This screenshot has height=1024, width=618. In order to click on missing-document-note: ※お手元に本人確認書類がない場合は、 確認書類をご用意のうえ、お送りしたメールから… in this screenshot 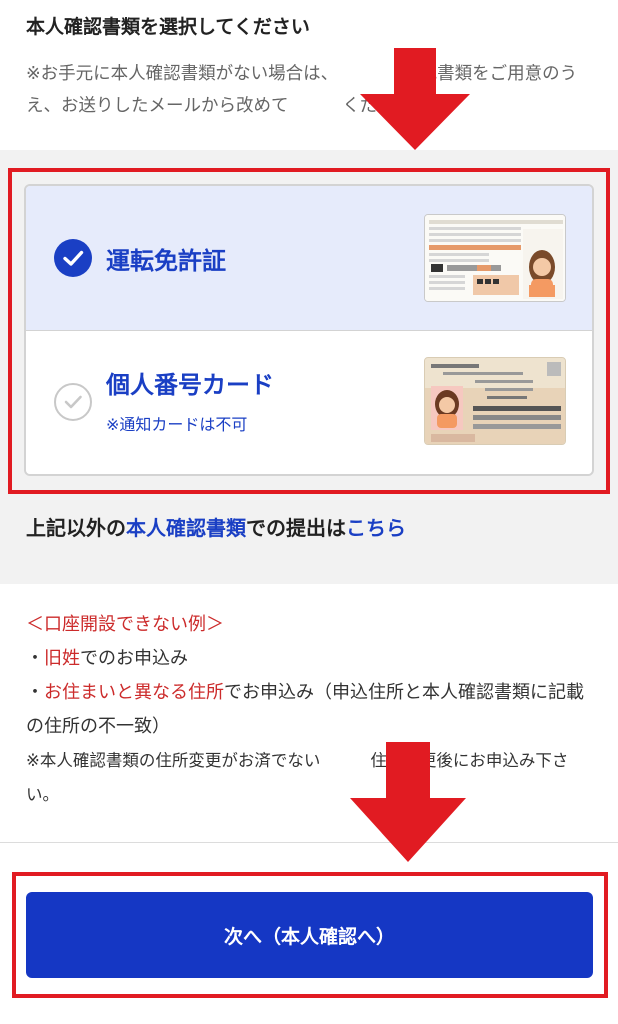, I will do `click(311, 90)`.